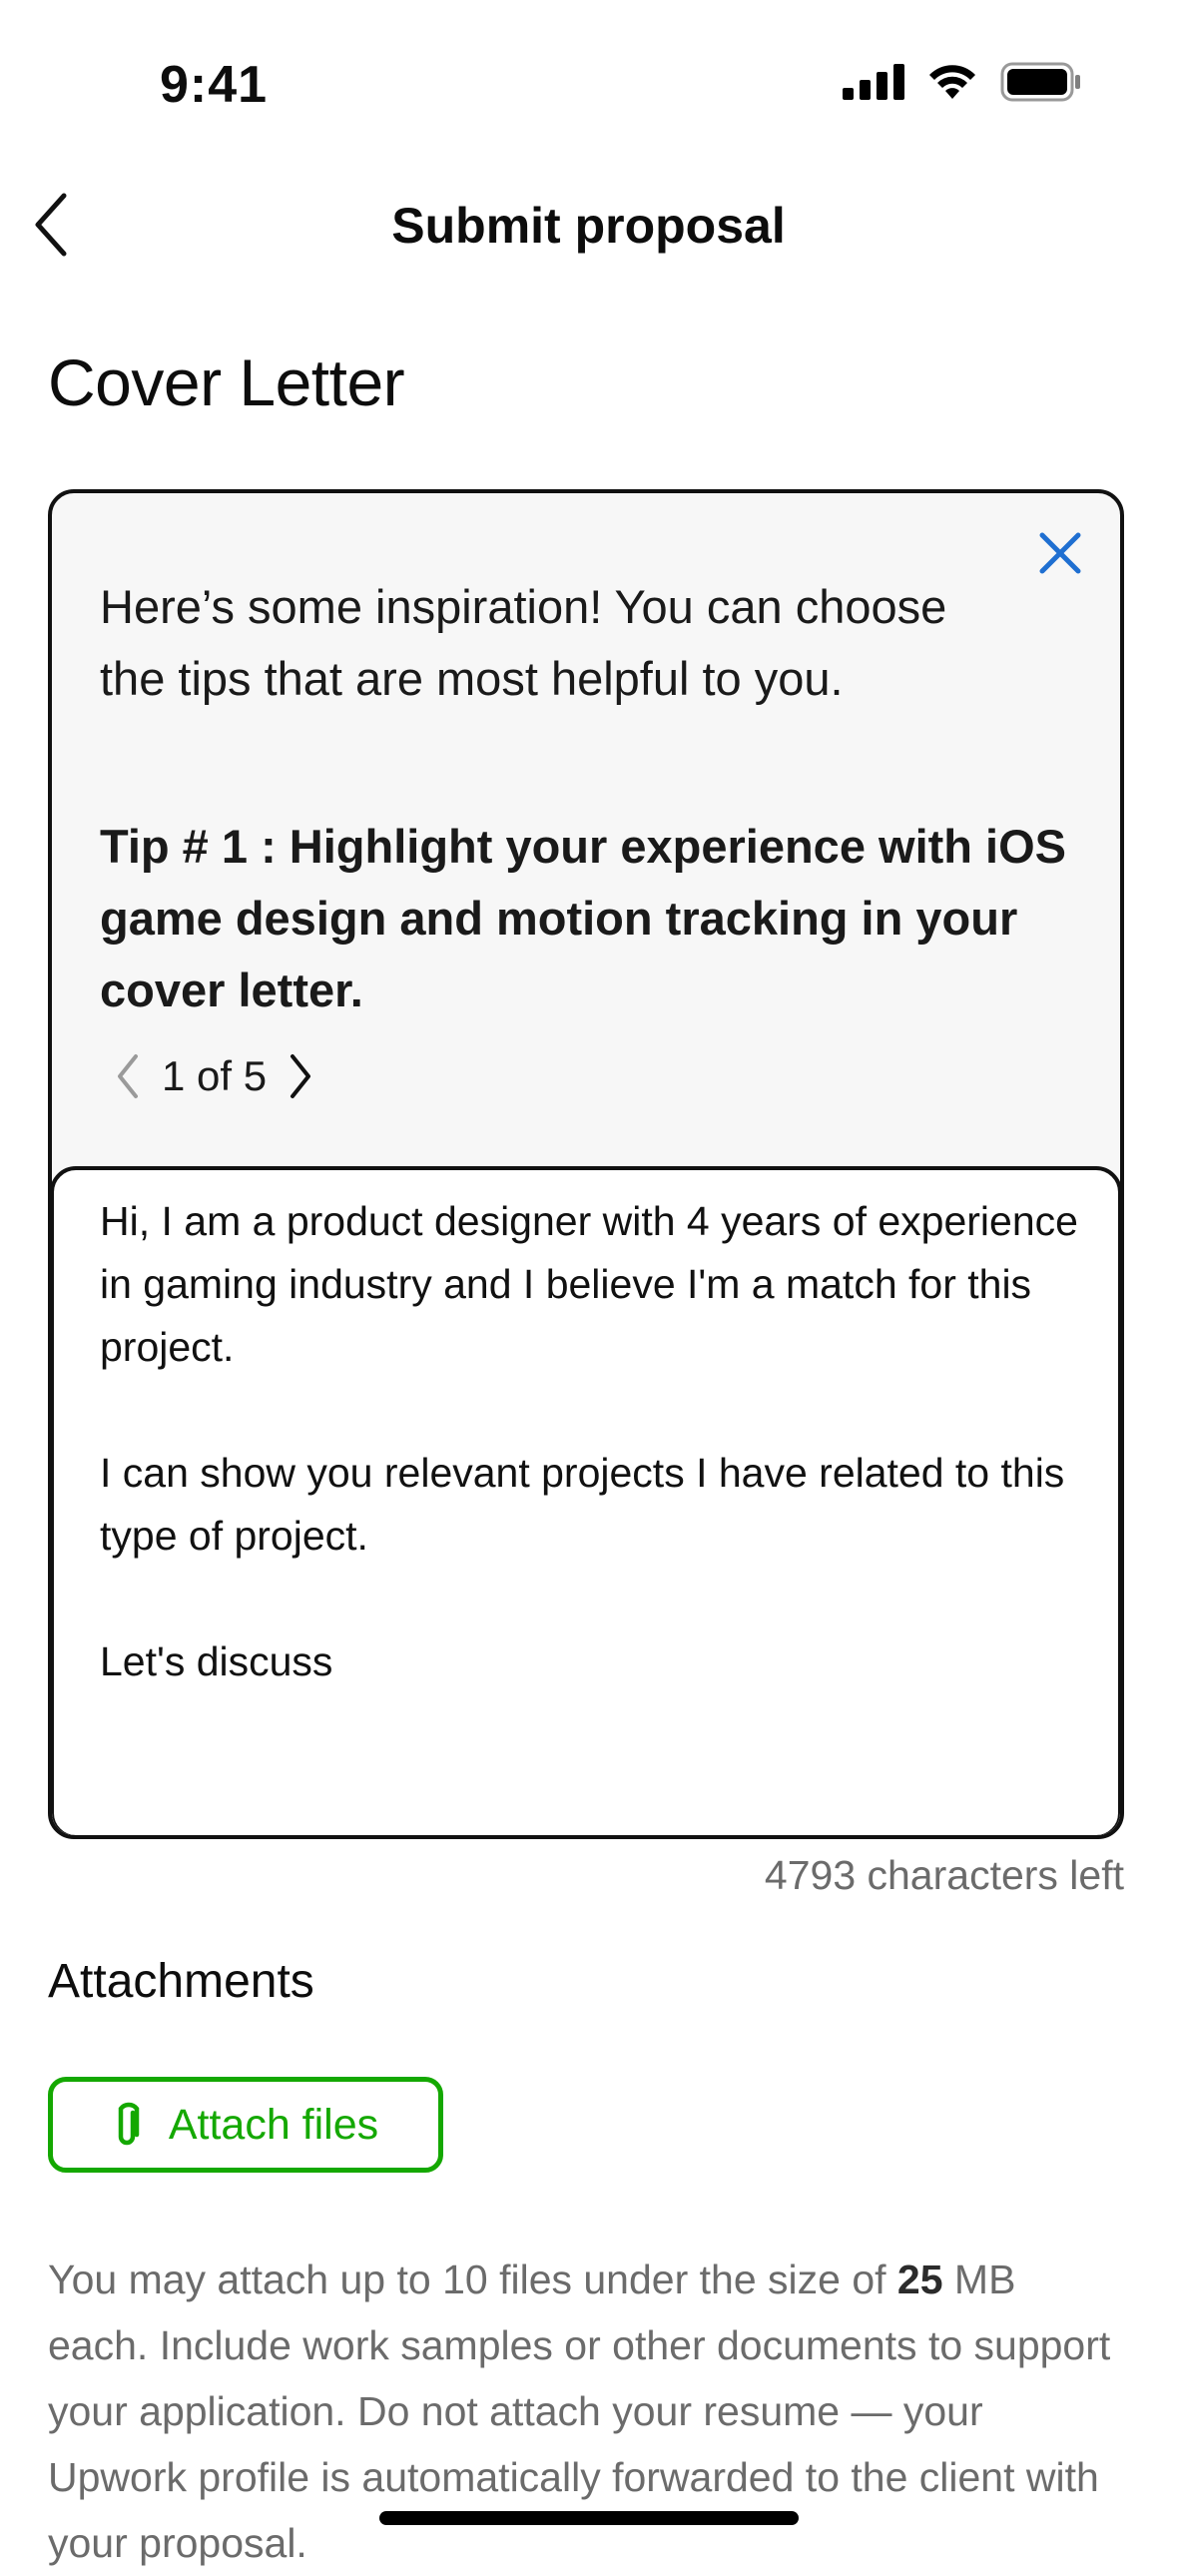 The width and height of the screenshot is (1177, 2576). What do you see at coordinates (920, 2279) in the screenshot?
I see `attachments-note-size: 25` at bounding box center [920, 2279].